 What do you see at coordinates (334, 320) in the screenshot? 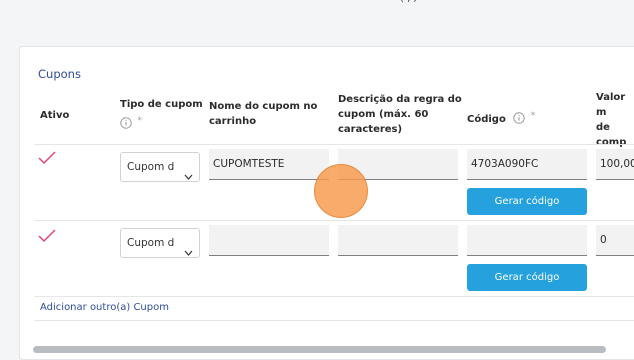
I see `footer-divider` at bounding box center [334, 320].